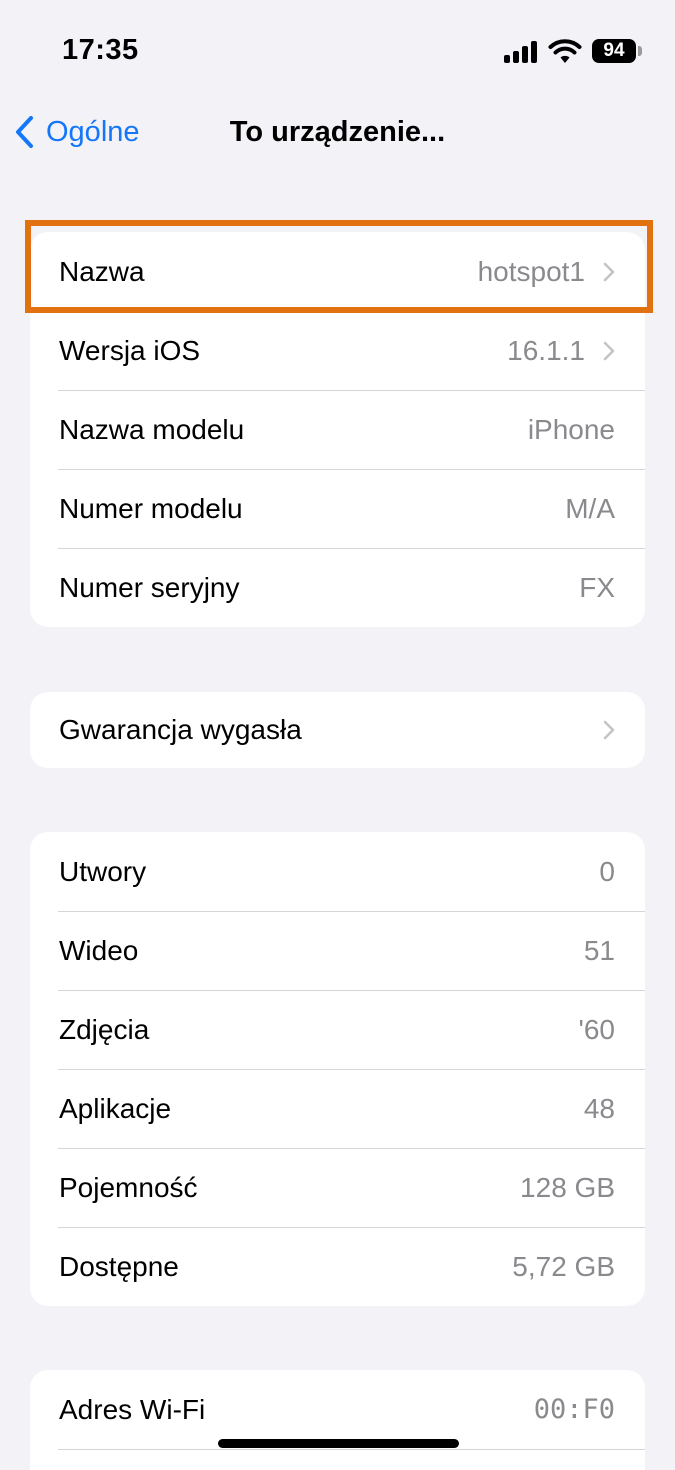  Describe the element at coordinates (337, 1029) in the screenshot. I see `row-photos: Zdjęcia '60` at that location.